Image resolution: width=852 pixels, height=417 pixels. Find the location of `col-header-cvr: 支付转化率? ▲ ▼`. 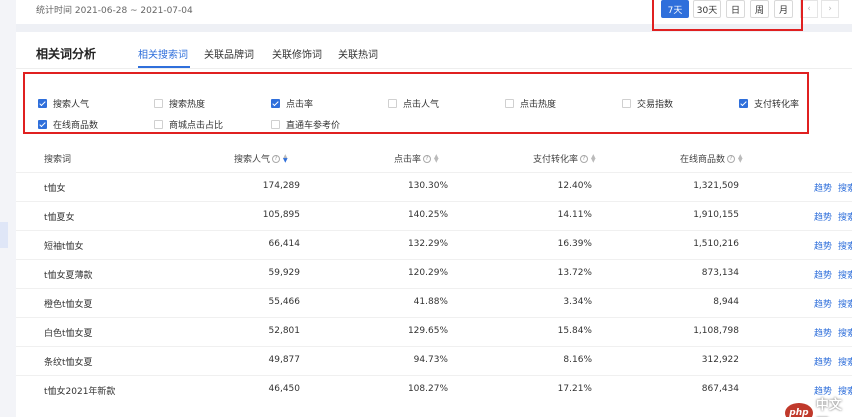

col-header-cvr: 支付转化率? ▲ ▼ is located at coordinates (564, 158).